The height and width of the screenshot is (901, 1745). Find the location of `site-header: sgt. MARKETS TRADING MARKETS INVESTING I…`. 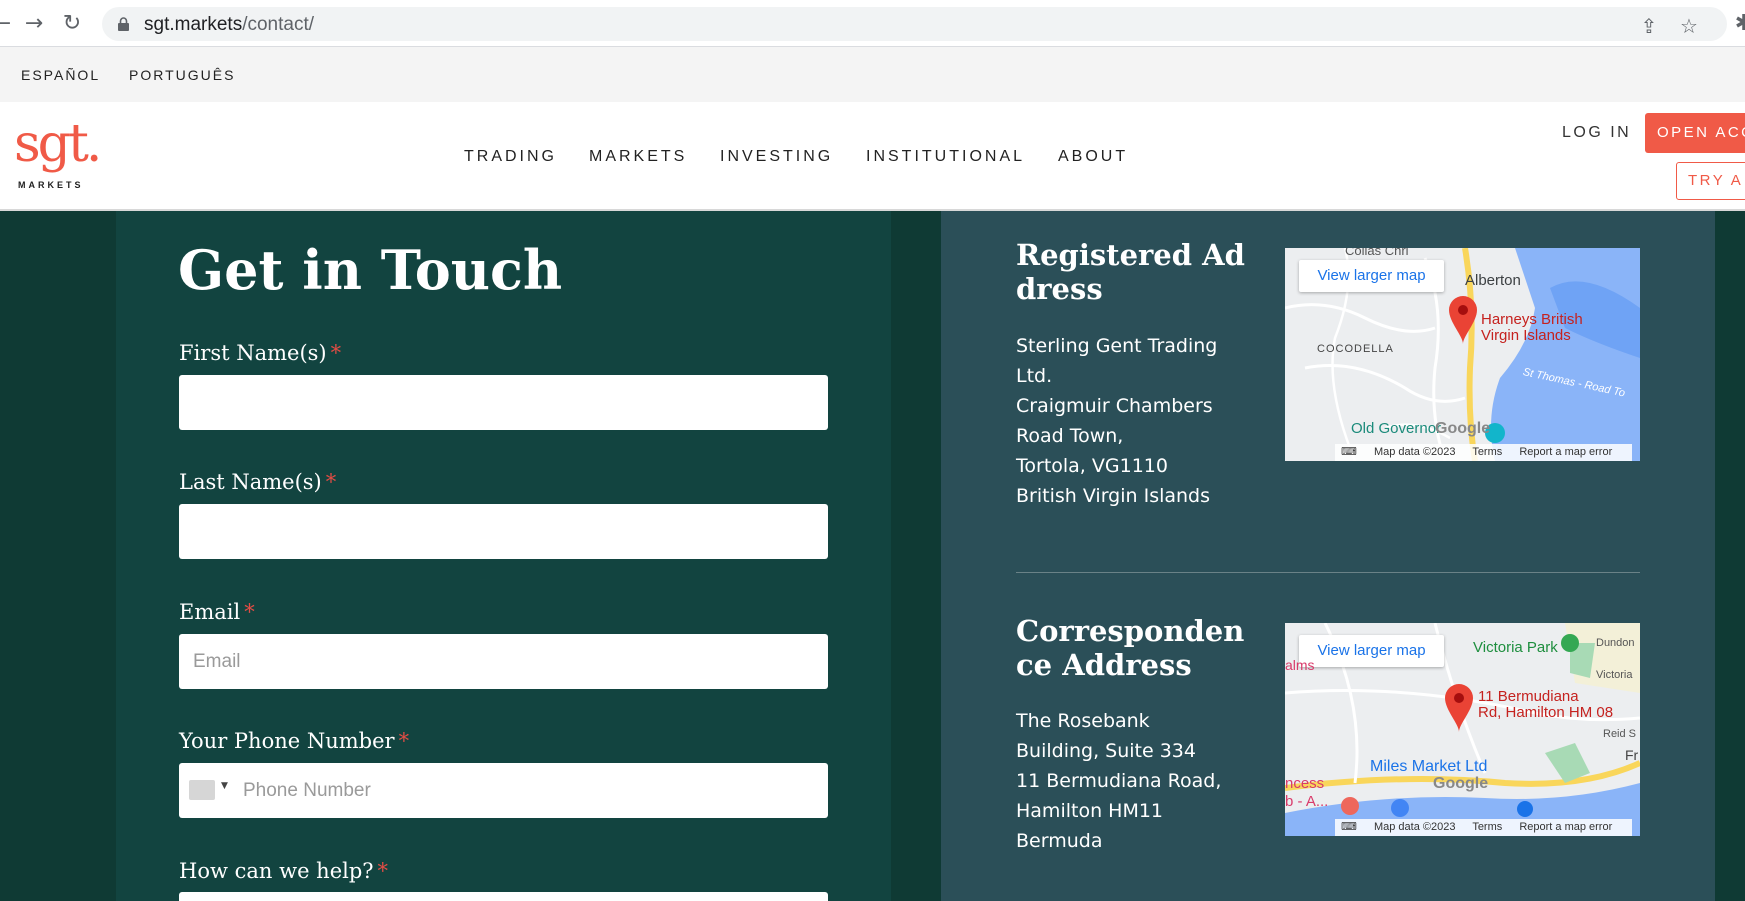

site-header: sgt. MARKETS TRADING MARKETS INVESTING I… is located at coordinates (872, 156).